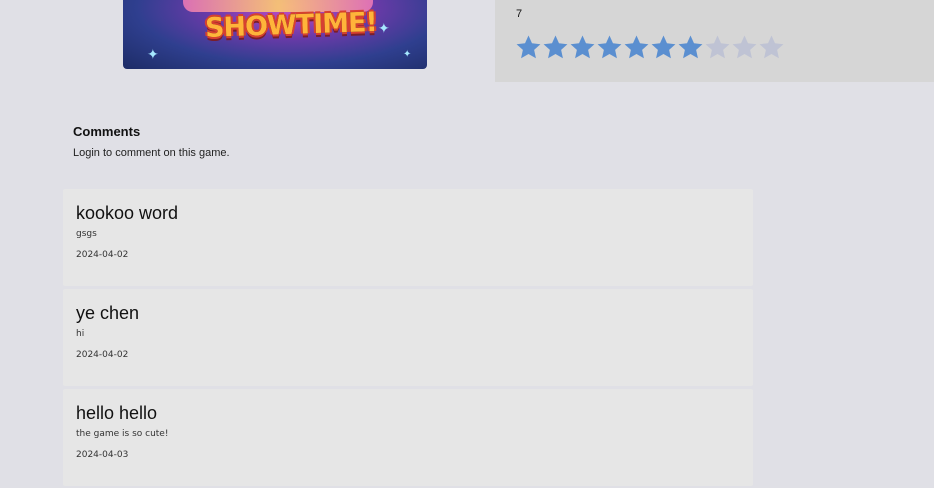 The width and height of the screenshot is (934, 488). What do you see at coordinates (127, 213) in the screenshot?
I see `comment-author: kookoo word` at bounding box center [127, 213].